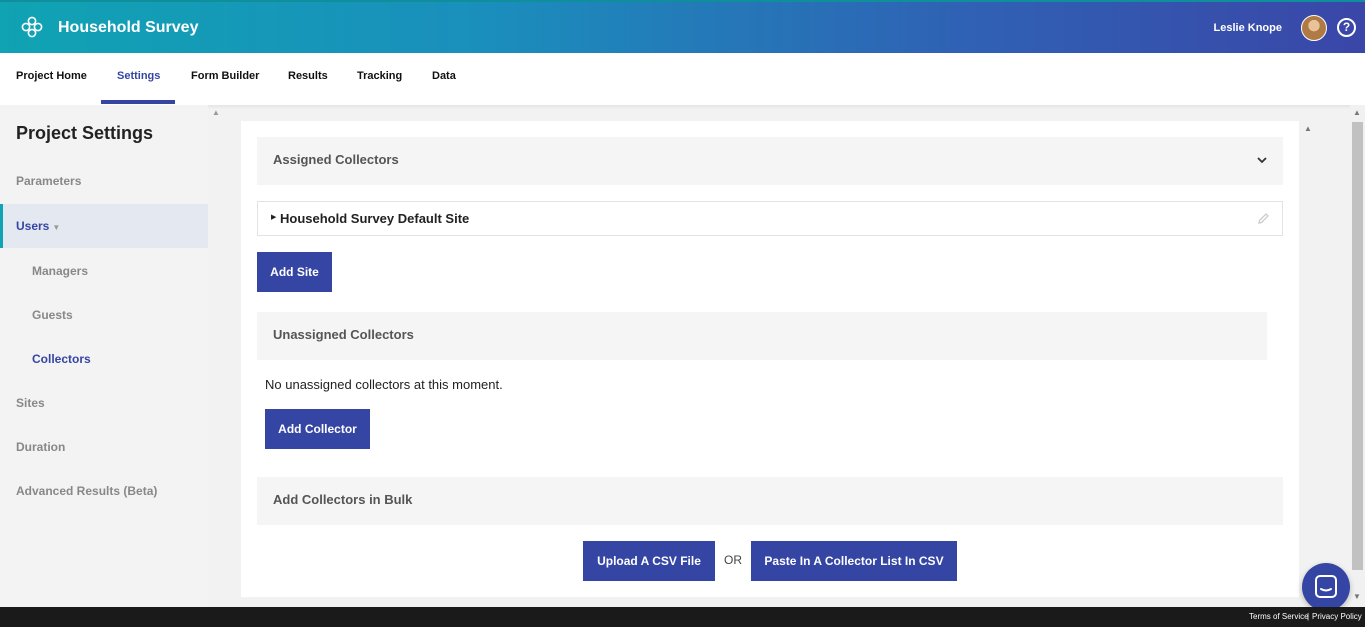 The width and height of the screenshot is (1365, 627). Describe the element at coordinates (336, 159) in the screenshot. I see `section-title: Assigned Collectors` at that location.